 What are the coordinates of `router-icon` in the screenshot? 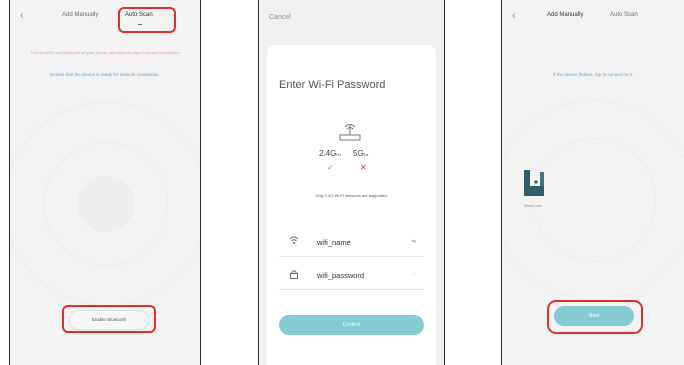 It's located at (350, 132).